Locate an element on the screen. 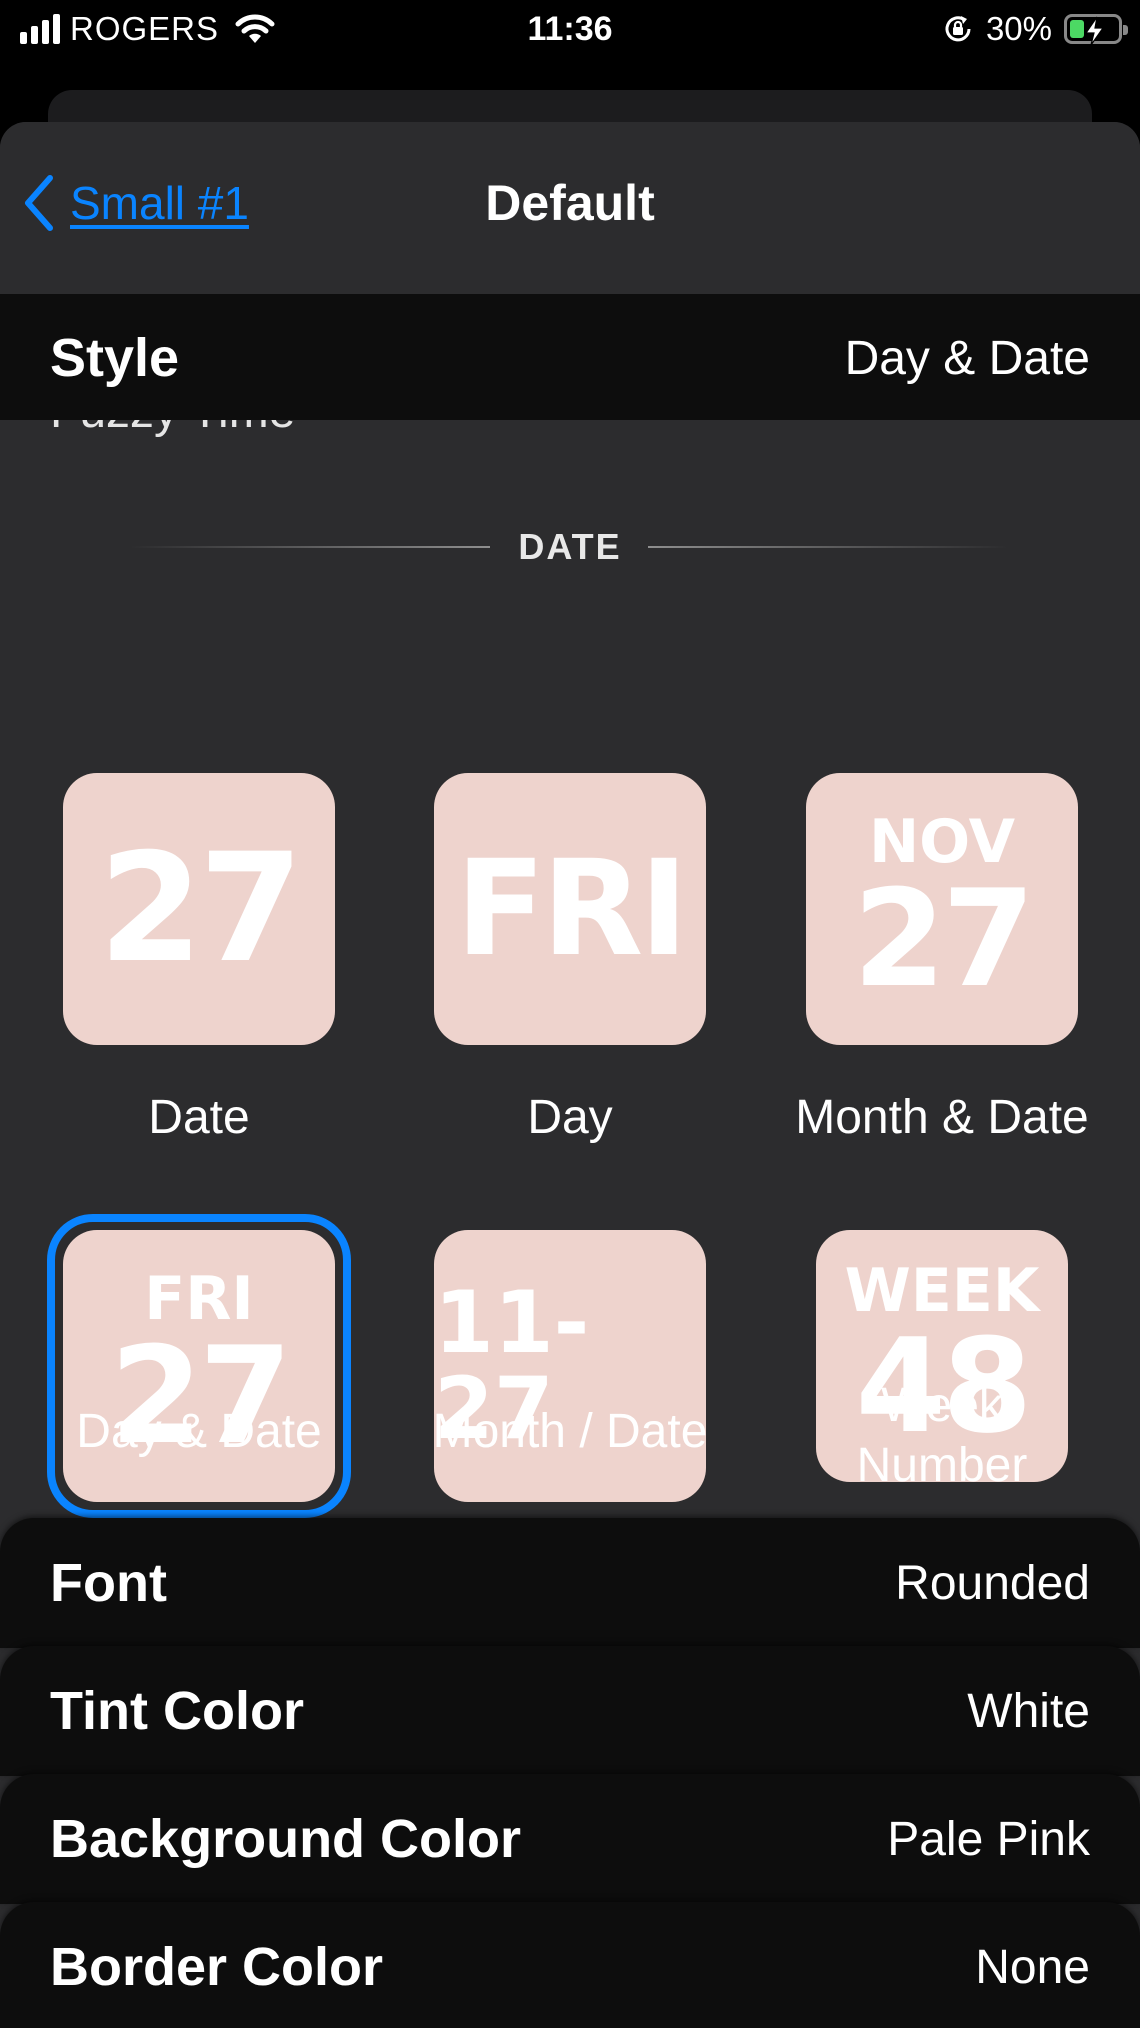 This screenshot has width=1140, height=2028. caption-month-date: Month & Date is located at coordinates (942, 1117).